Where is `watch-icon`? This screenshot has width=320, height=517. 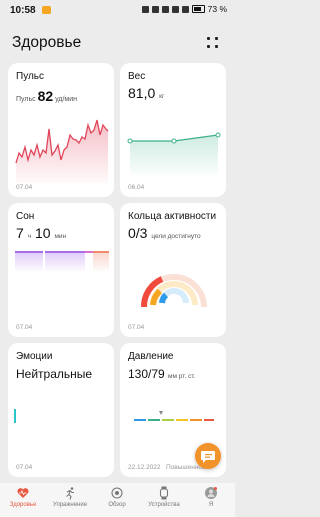
watch-icon is located at coordinates (164, 493).